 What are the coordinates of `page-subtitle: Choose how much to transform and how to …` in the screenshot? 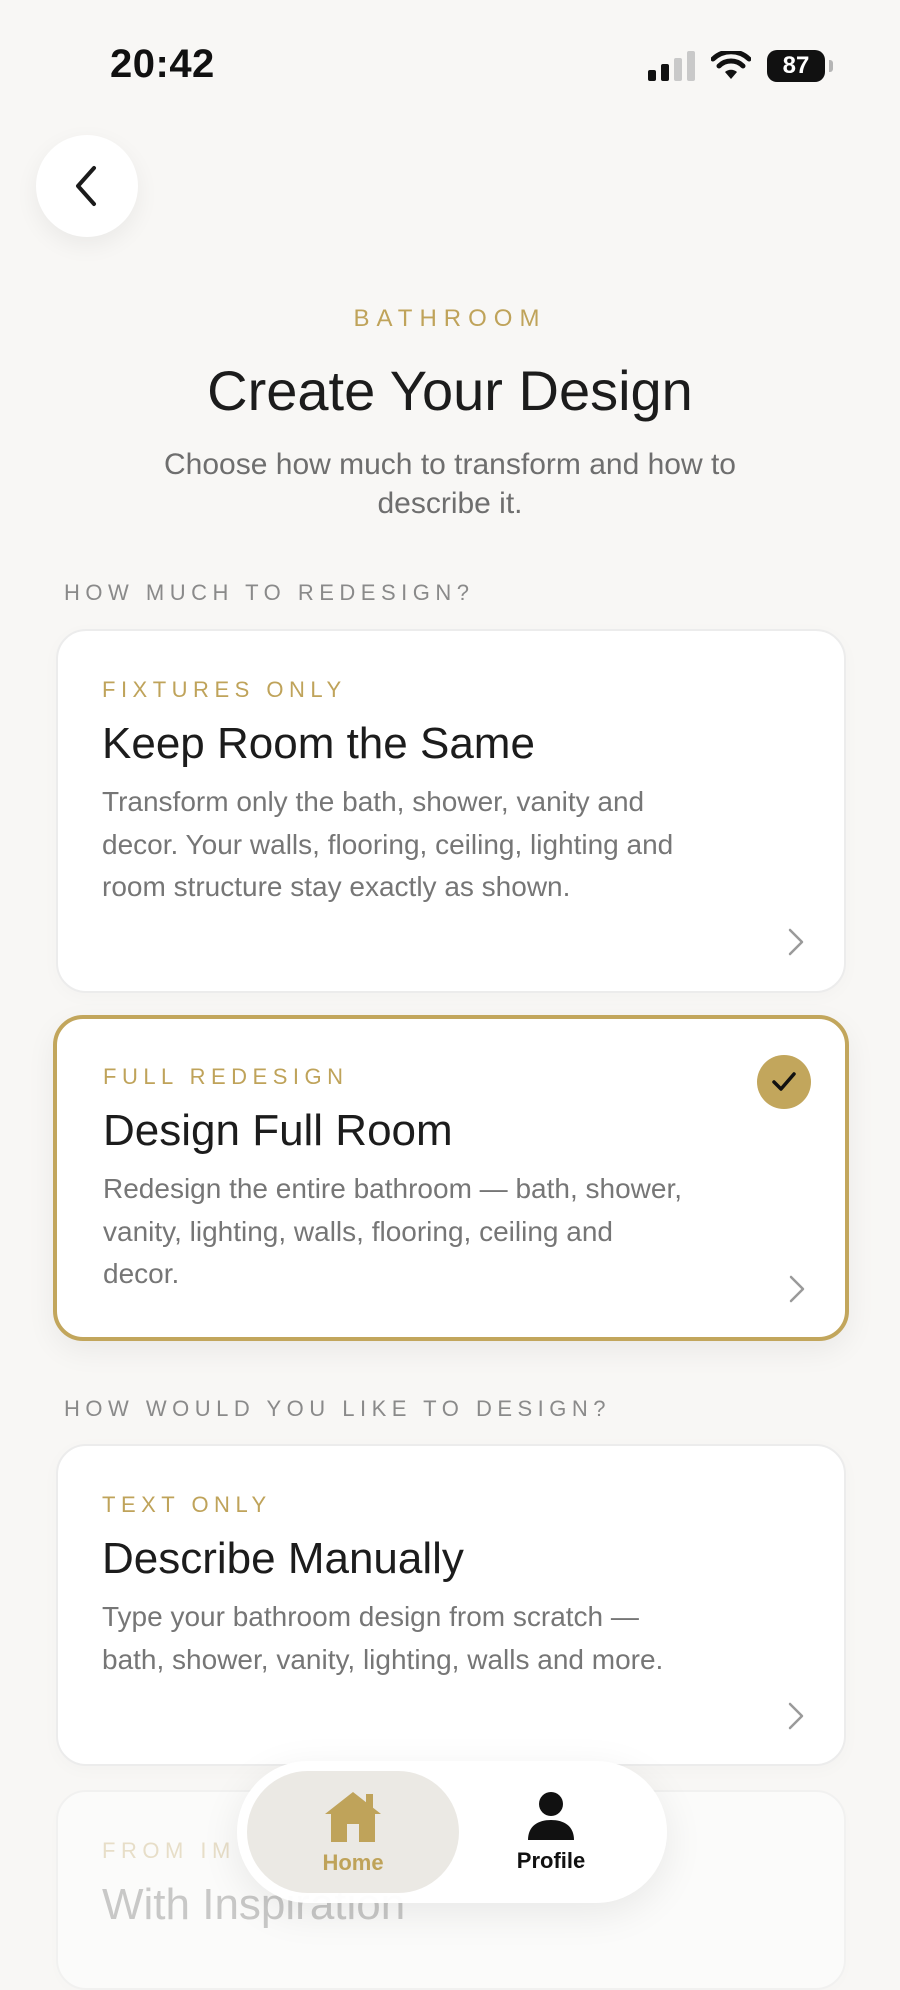 It's located at (450, 484).